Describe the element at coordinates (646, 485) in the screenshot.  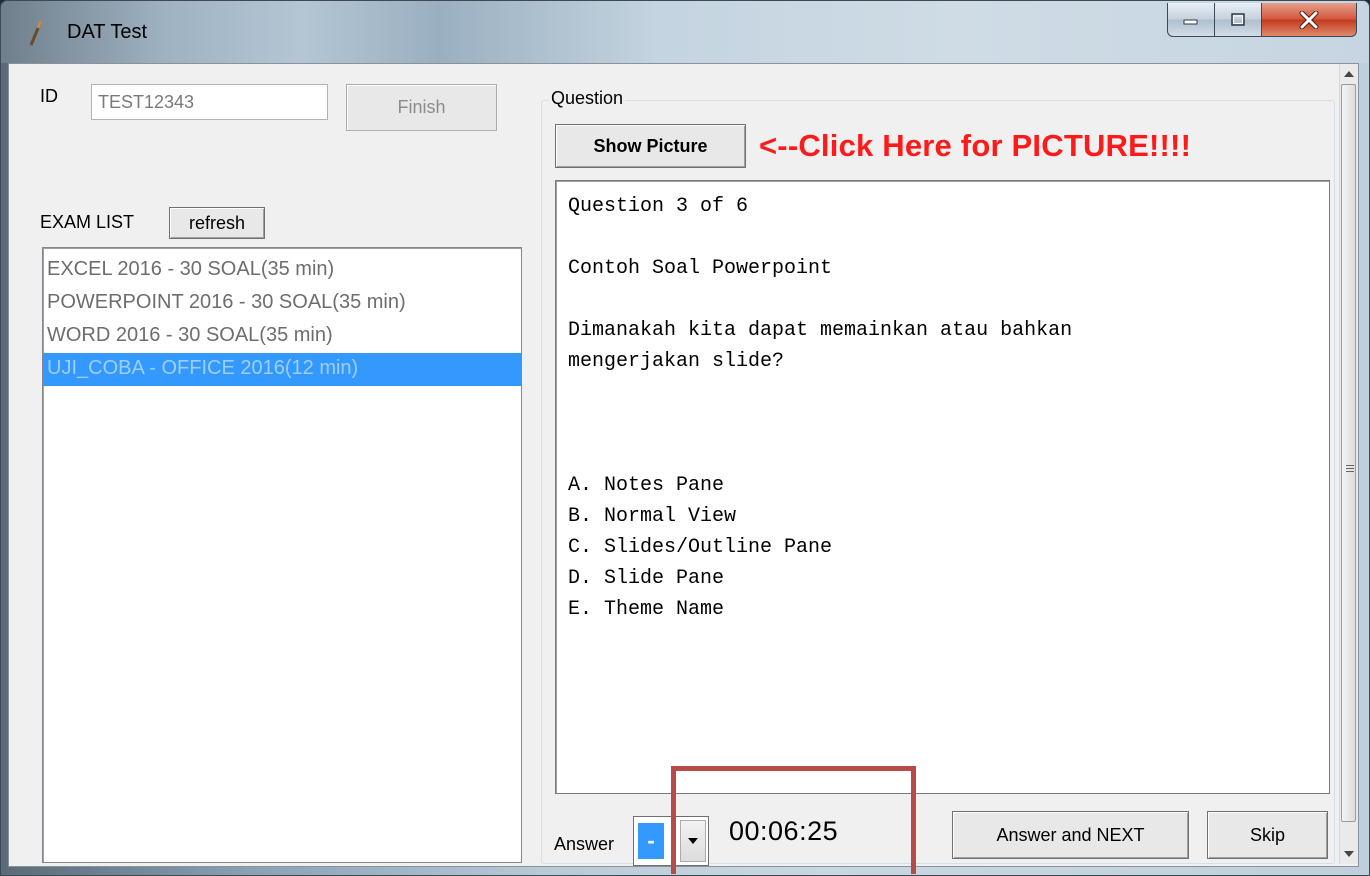
I see `answer-option: A. Notes Pane` at that location.